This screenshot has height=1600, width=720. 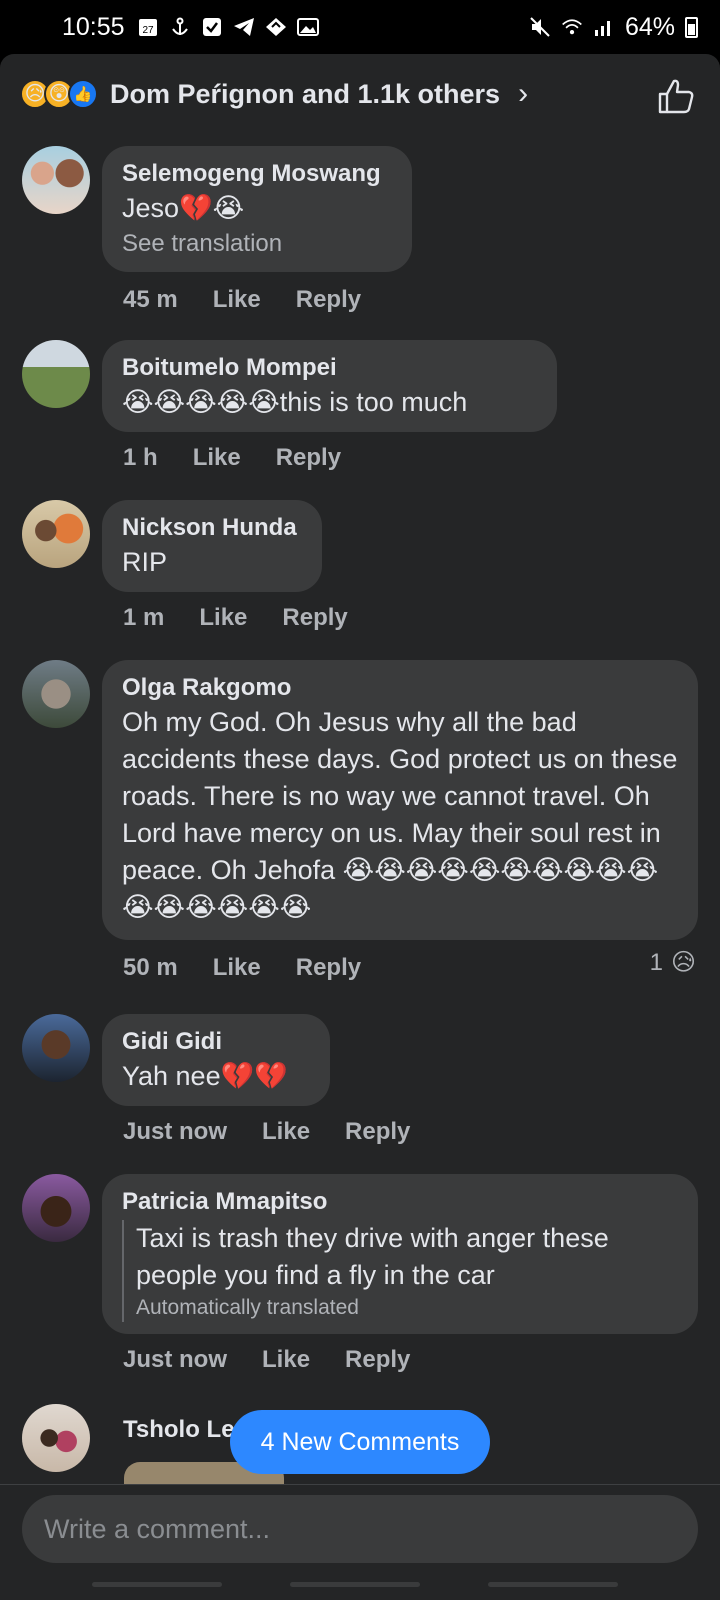 I want to click on comment-time: 50 m, so click(x=150, y=968).